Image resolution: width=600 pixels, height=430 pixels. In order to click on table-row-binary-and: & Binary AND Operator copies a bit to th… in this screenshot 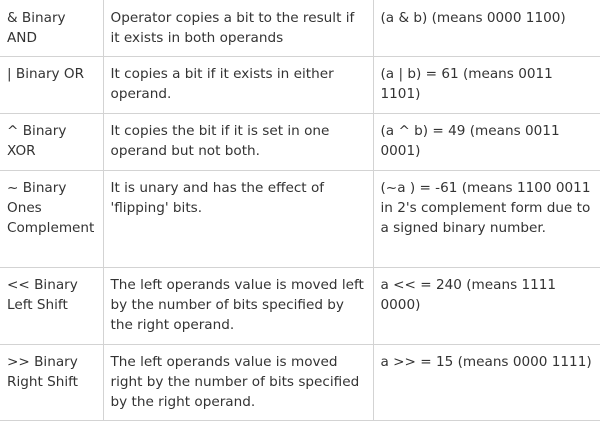, I will do `click(300, 28)`.